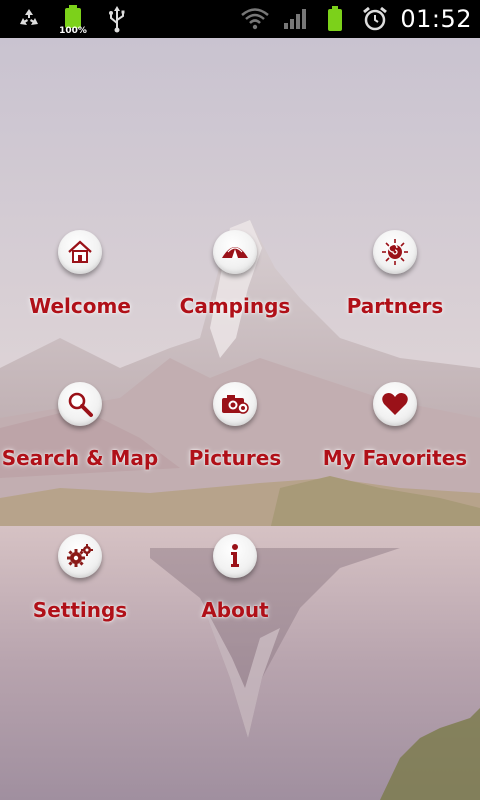 The height and width of the screenshot is (800, 480). I want to click on menu-label-settings: Settings, so click(80, 610).